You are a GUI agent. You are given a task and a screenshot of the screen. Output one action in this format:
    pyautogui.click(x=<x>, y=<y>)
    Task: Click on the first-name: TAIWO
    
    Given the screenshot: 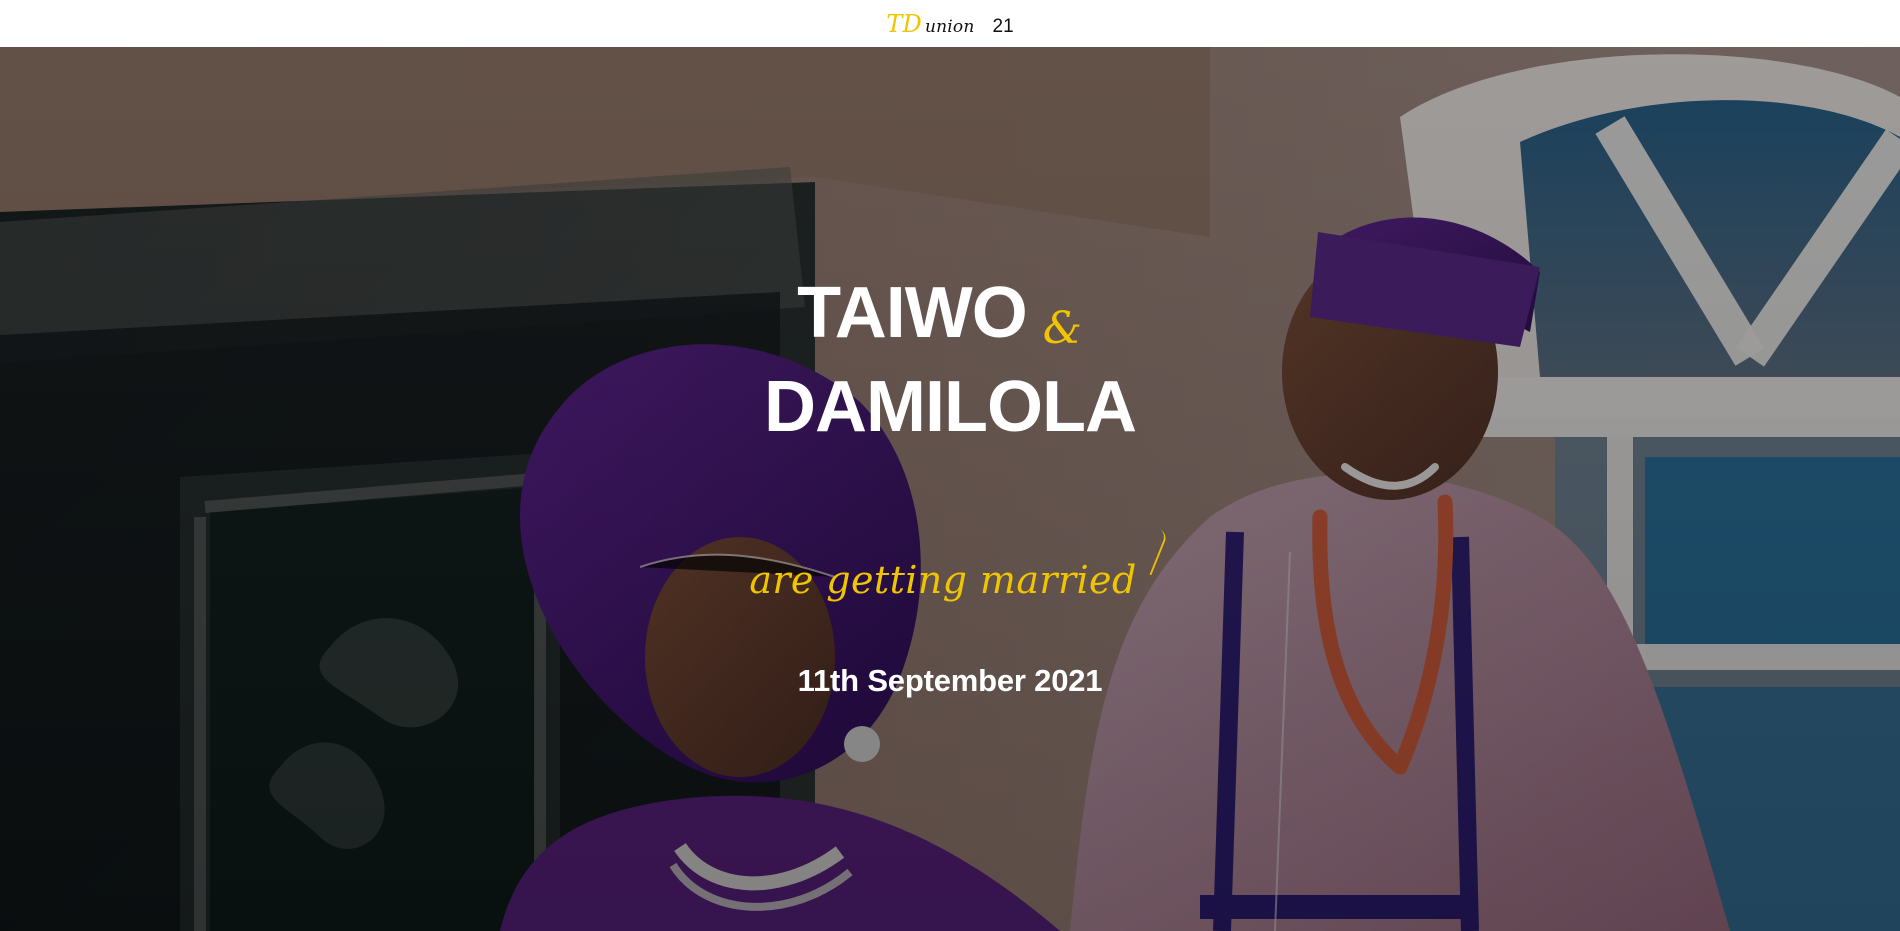 What is the action you would take?
    pyautogui.click(x=912, y=313)
    